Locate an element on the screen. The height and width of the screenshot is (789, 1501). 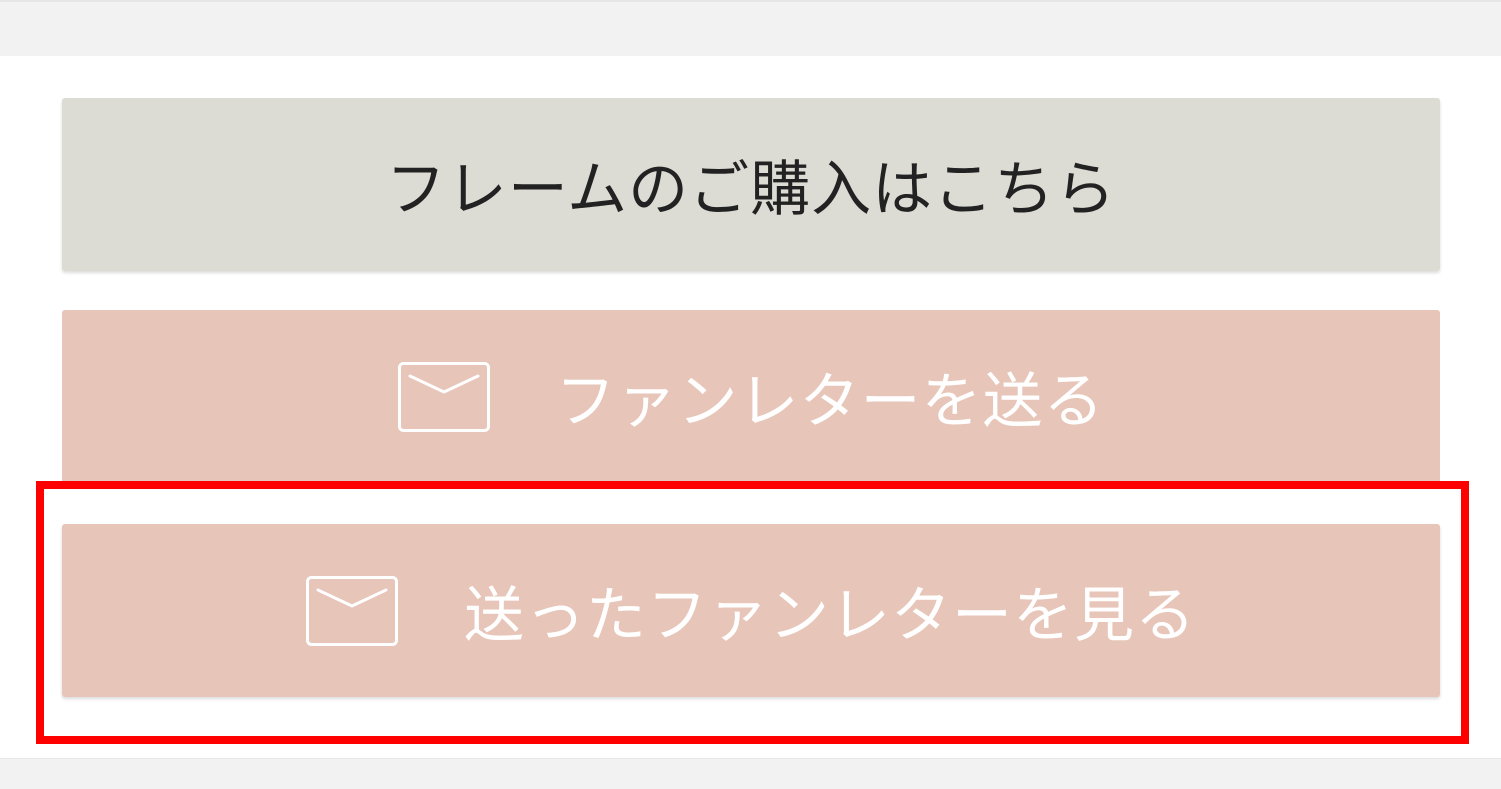
top-divider-band is located at coordinates (750, 28).